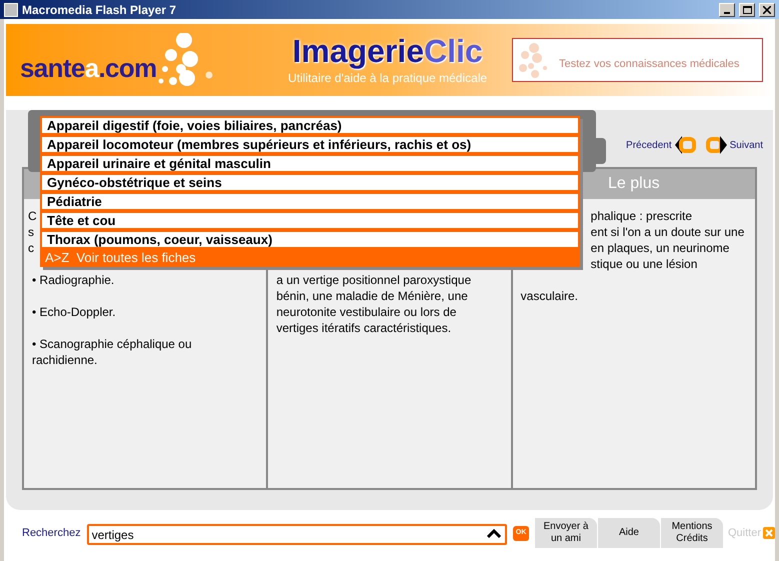 This screenshot has width=779, height=561. What do you see at coordinates (727, 13) in the screenshot?
I see `minimize-icon` at bounding box center [727, 13].